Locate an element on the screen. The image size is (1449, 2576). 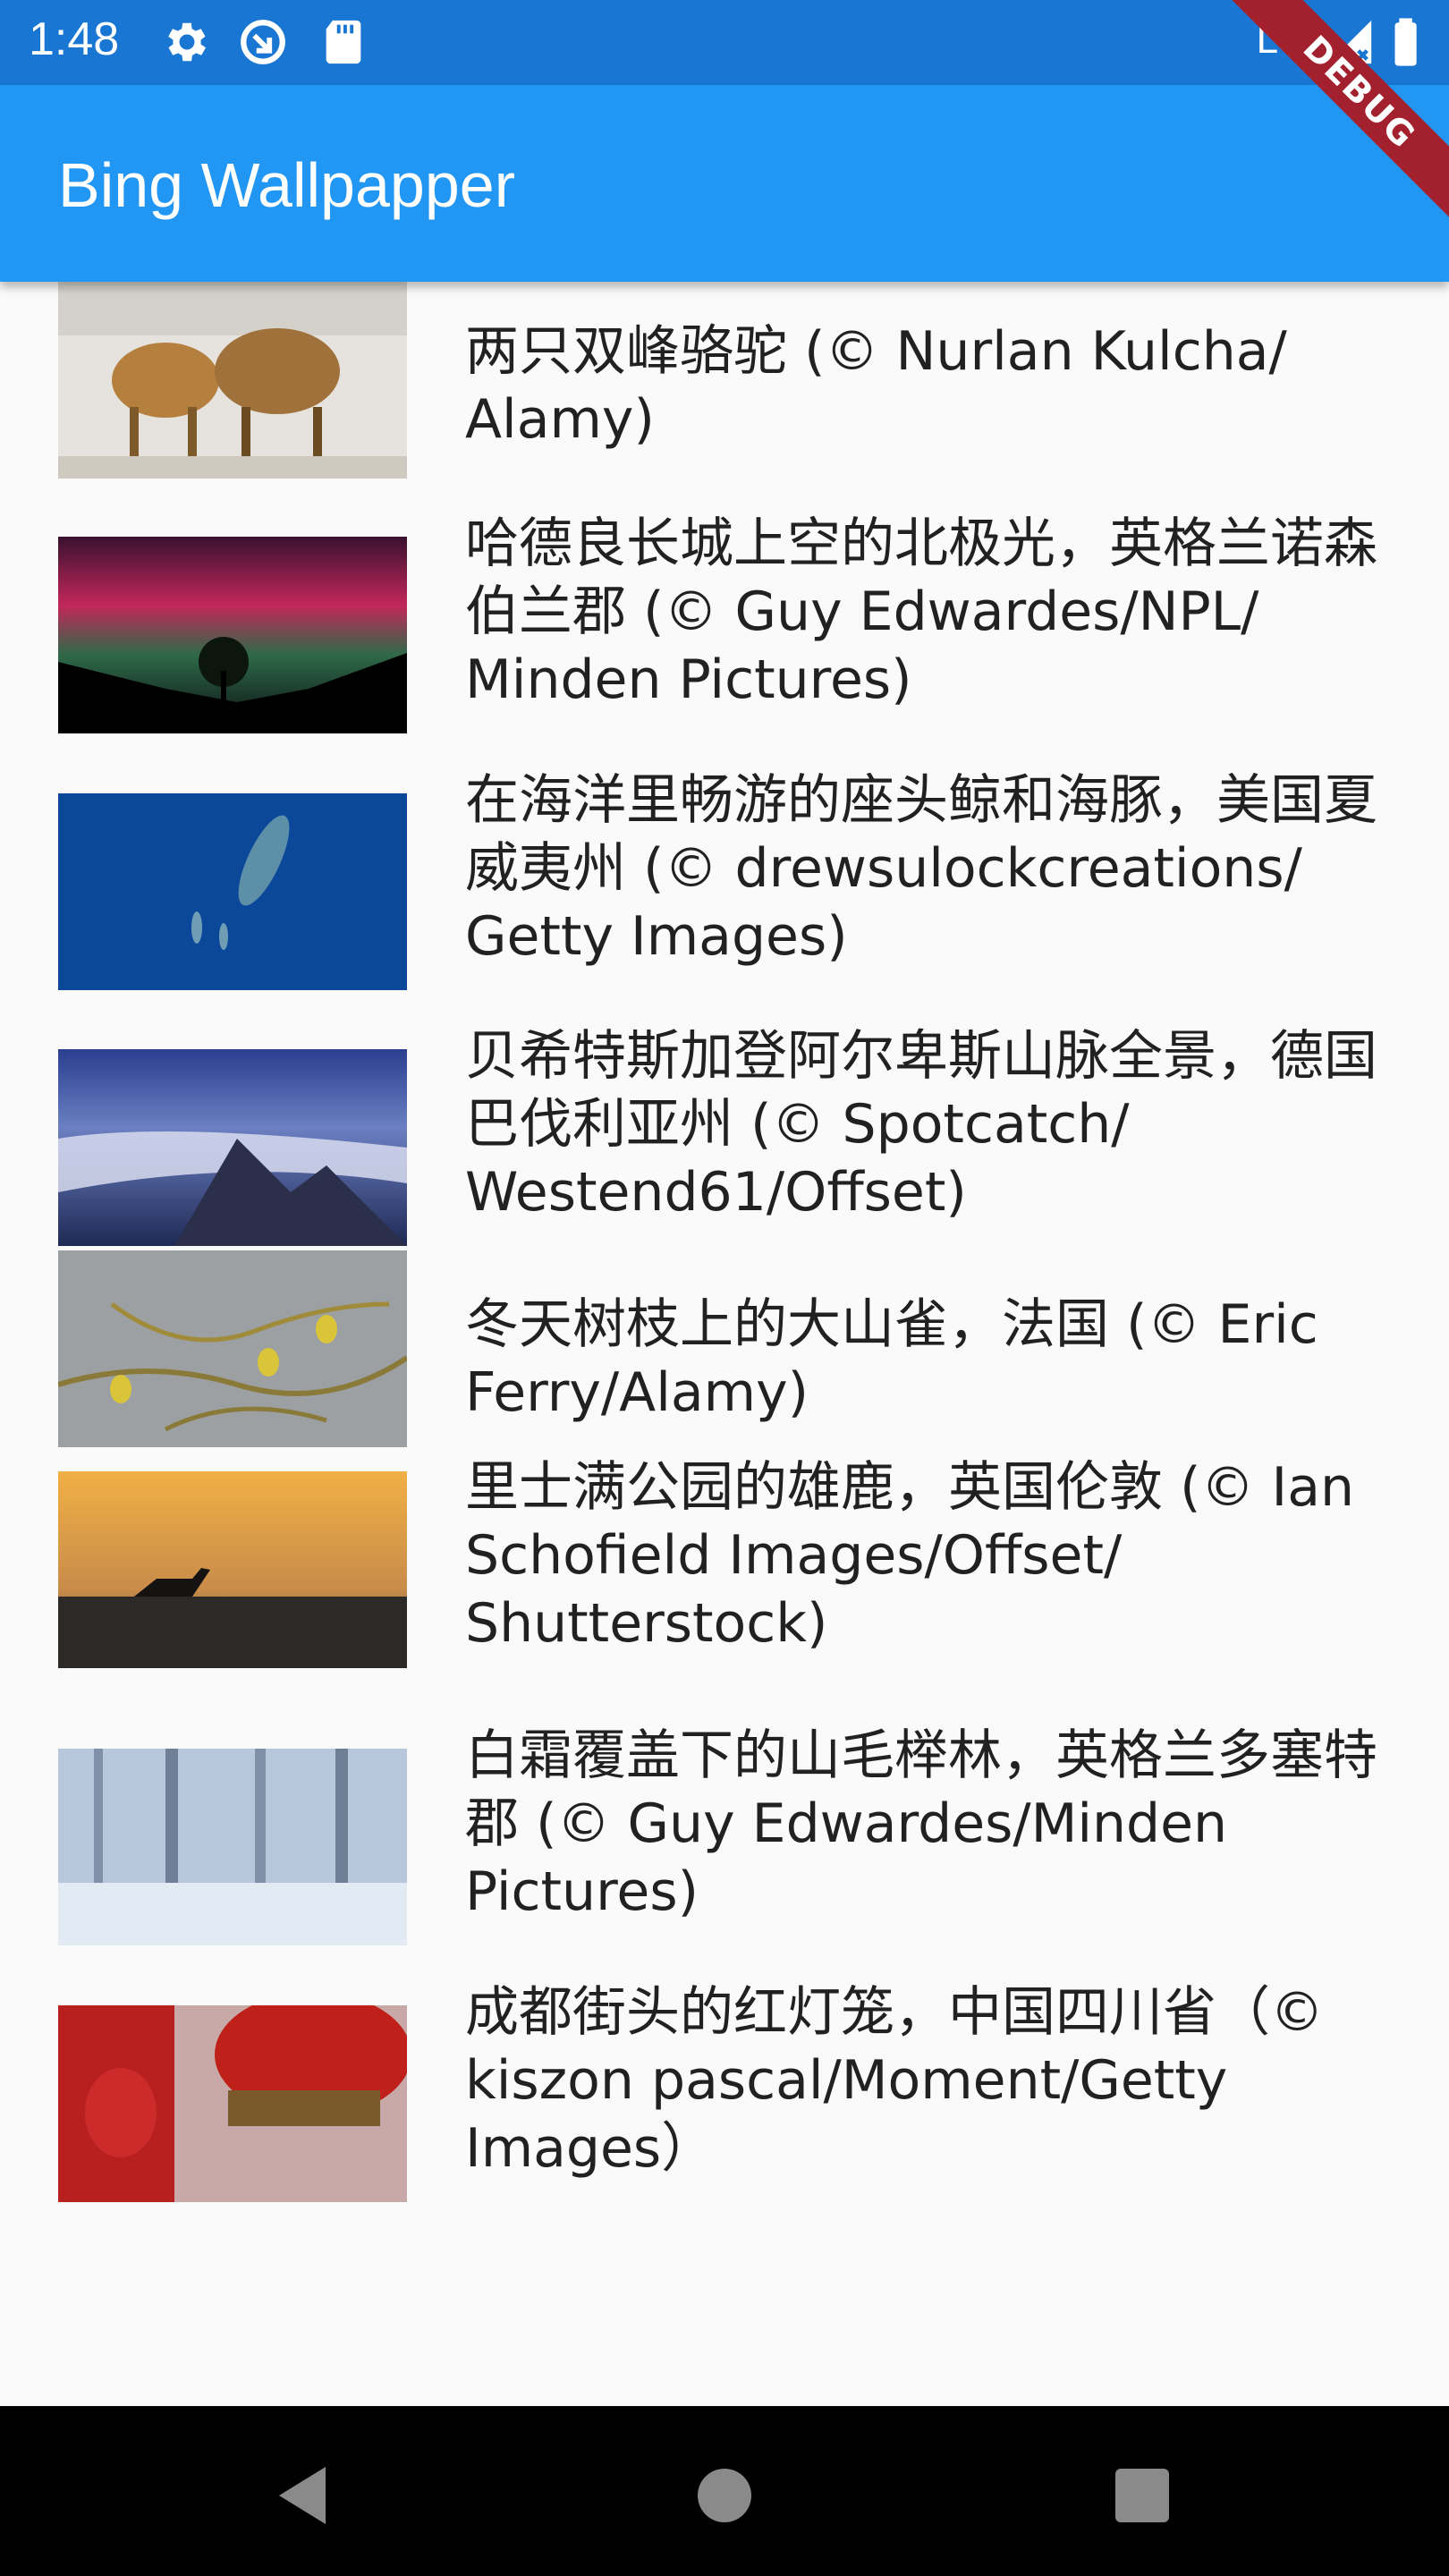
sync-icon is located at coordinates (263, 42).